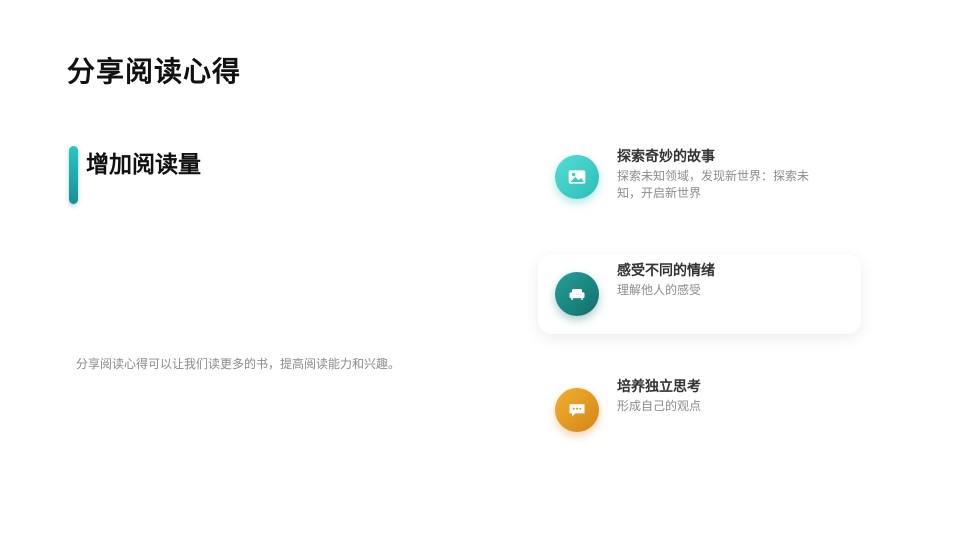  I want to click on feature-card-feel-emotions: 感受不同的情绪 理解他人的感受, so click(699, 294).